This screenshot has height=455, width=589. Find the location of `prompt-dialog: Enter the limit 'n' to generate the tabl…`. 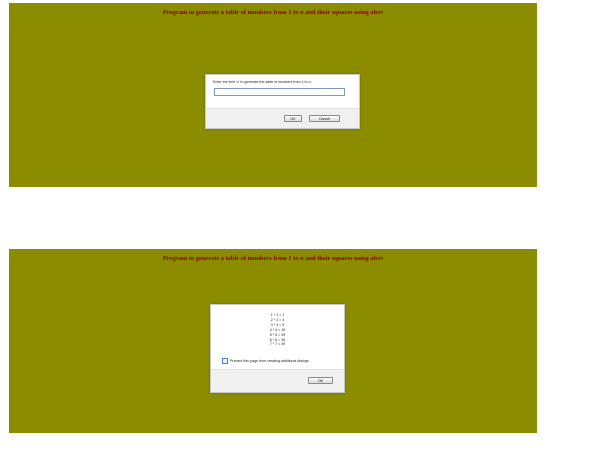

prompt-dialog: Enter the limit 'n' to generate the tabl… is located at coordinates (282, 101).